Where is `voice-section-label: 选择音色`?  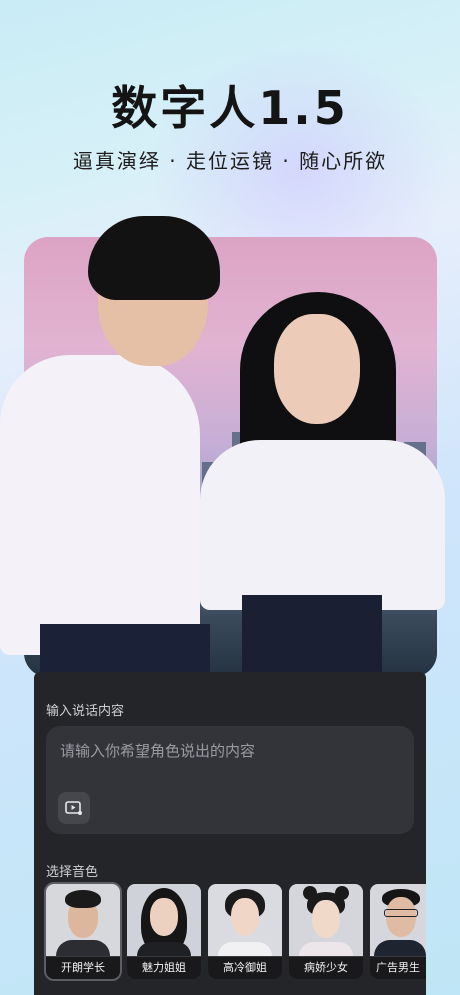 voice-section-label: 选择音色 is located at coordinates (72, 872).